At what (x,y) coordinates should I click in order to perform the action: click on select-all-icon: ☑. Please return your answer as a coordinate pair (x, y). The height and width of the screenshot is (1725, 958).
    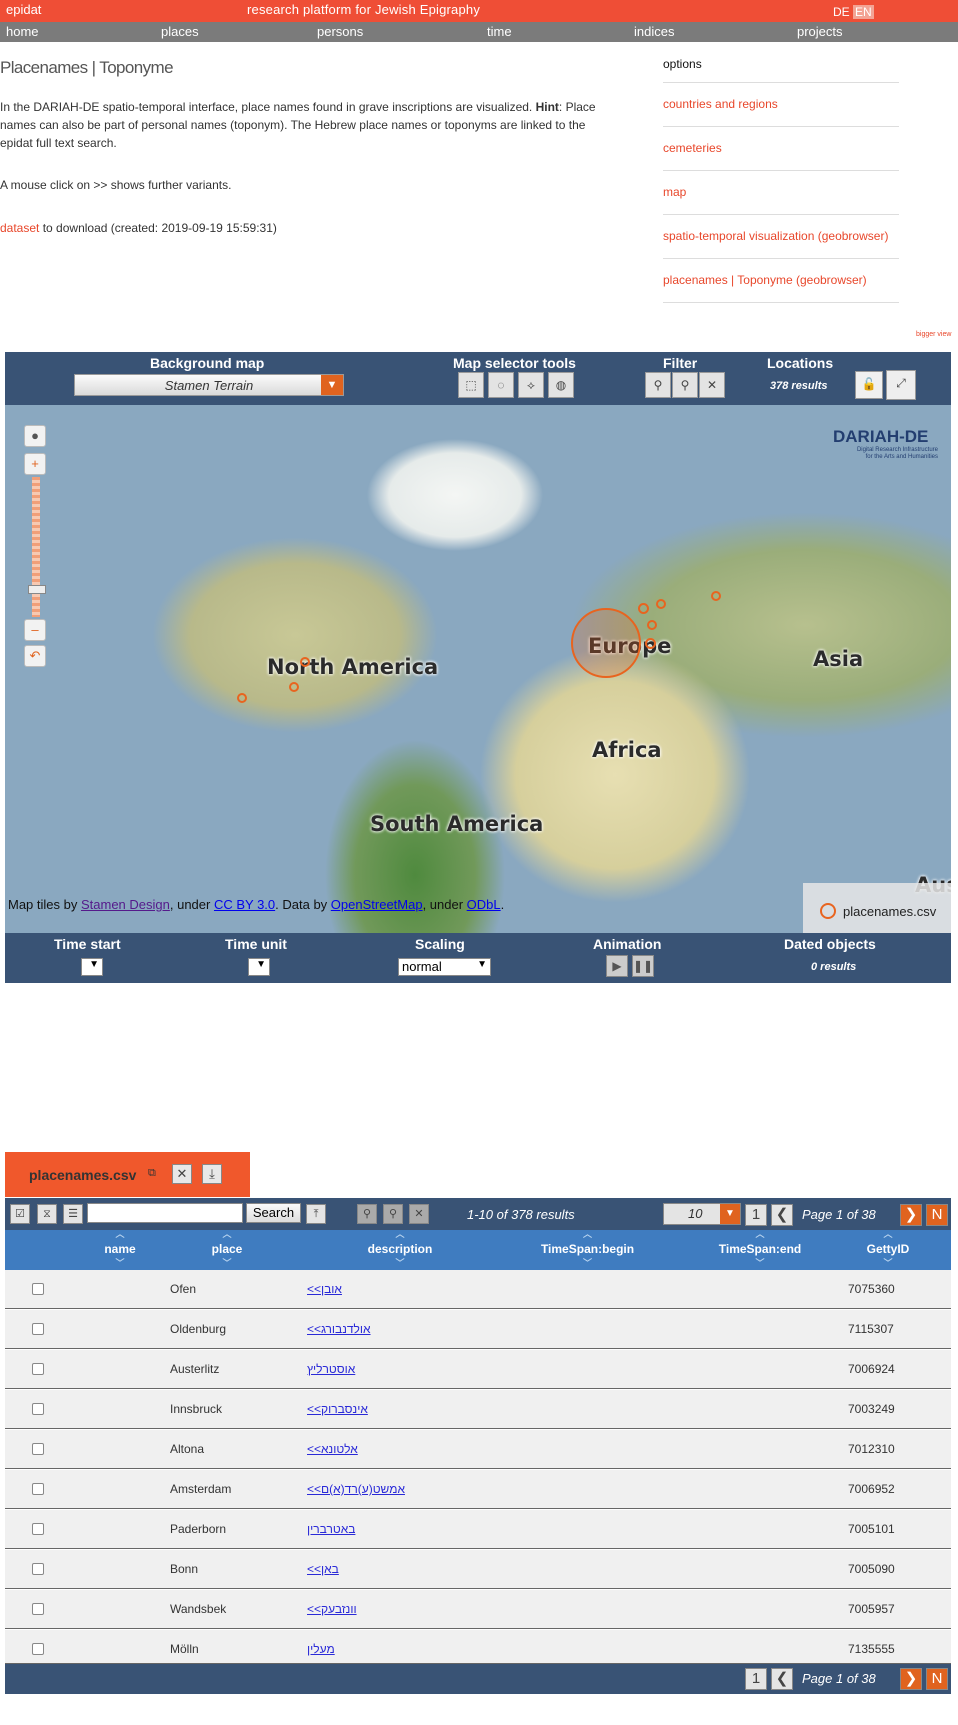
    Looking at the image, I should click on (20, 1214).